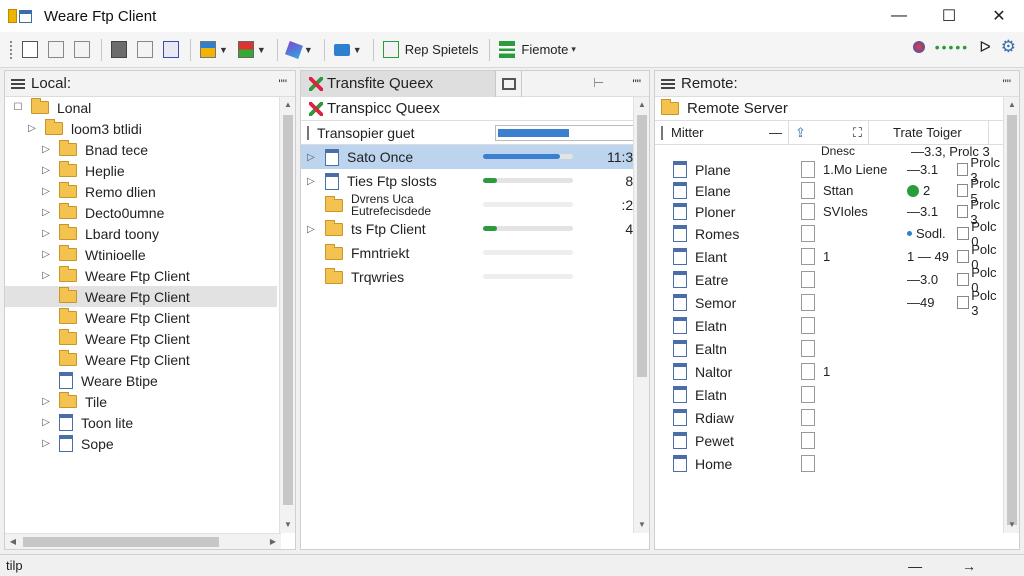 The image size is (1024, 576). Describe the element at coordinates (830, 463) in the screenshot. I see `remote-file-row: Home` at that location.